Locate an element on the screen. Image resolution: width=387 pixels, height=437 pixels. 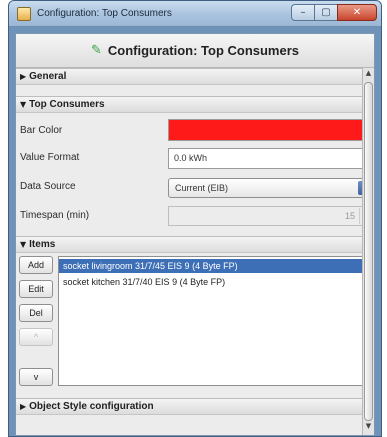
section-general-label: General is located at coordinates (48, 76).